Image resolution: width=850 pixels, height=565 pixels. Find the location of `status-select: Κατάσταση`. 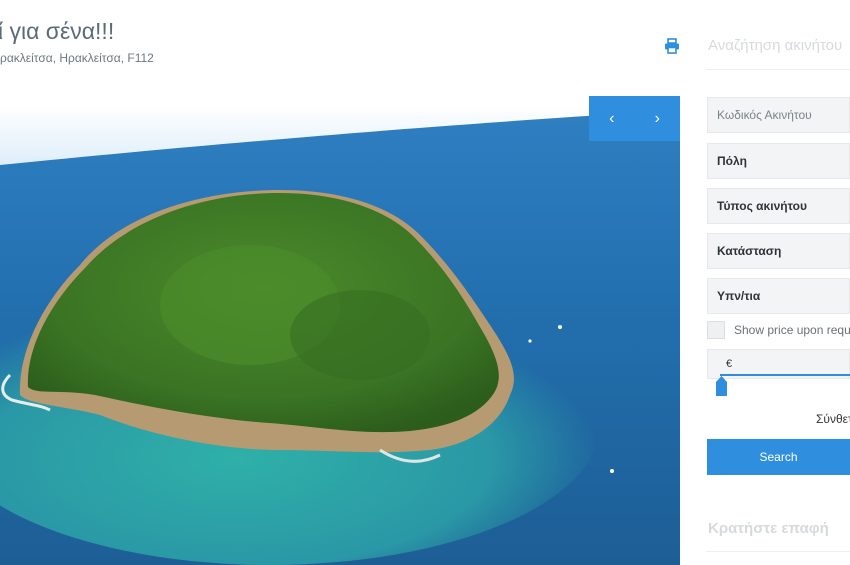

status-select: Κατάσταση is located at coordinates (778, 251).